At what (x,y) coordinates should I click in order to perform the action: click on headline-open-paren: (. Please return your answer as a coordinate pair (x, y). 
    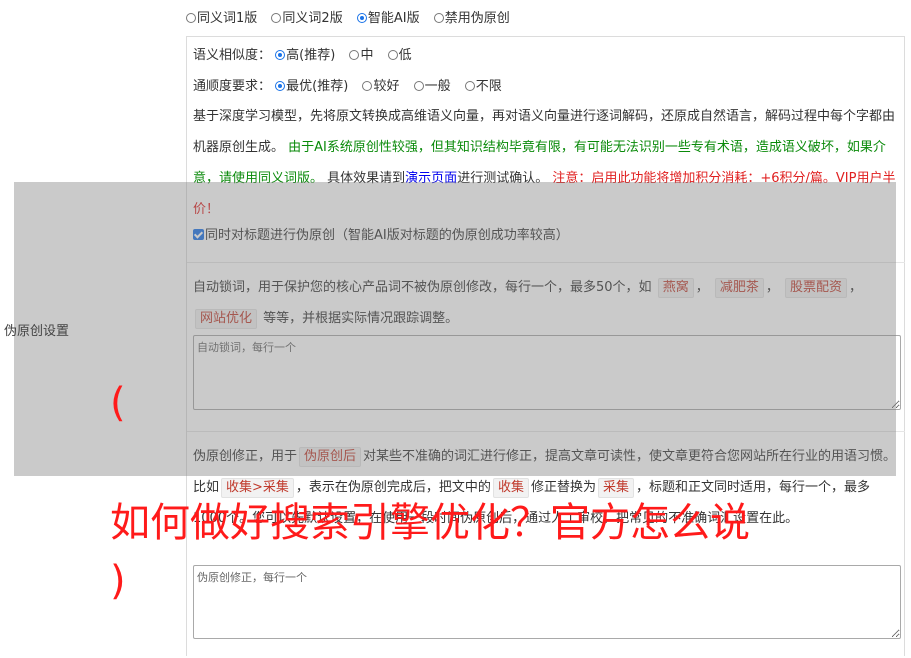
    Looking at the image, I should click on (118, 403).